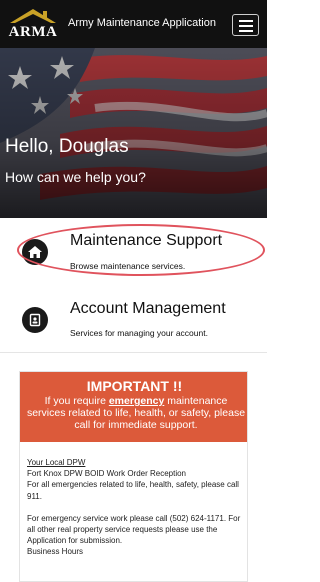  I want to click on dpw-reception-line: Fort Knox DPW BOID Work Order Reception, so click(107, 474).